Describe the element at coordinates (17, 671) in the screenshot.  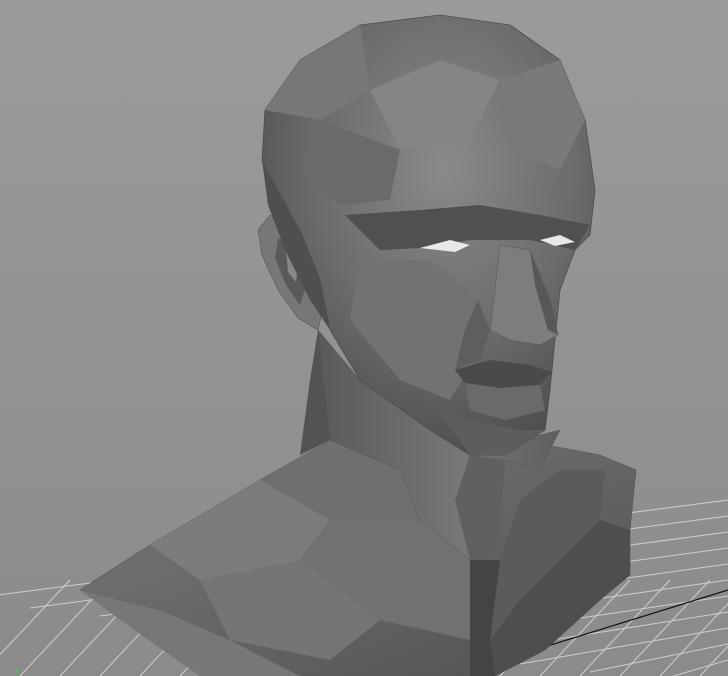
I see `axis-indicator-x: x` at that location.